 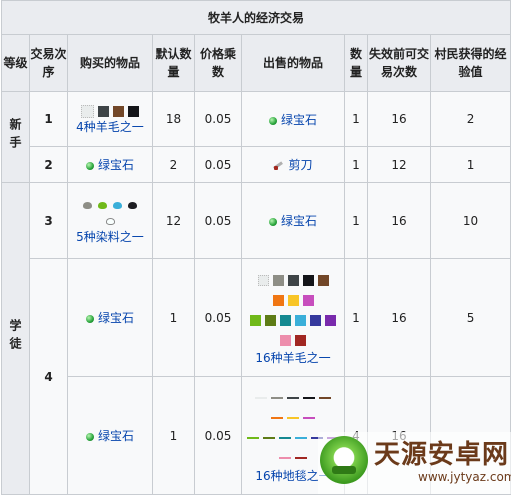 What do you see at coordinates (470, 63) in the screenshot?
I see `header-xp: 村民获得的经验值` at bounding box center [470, 63].